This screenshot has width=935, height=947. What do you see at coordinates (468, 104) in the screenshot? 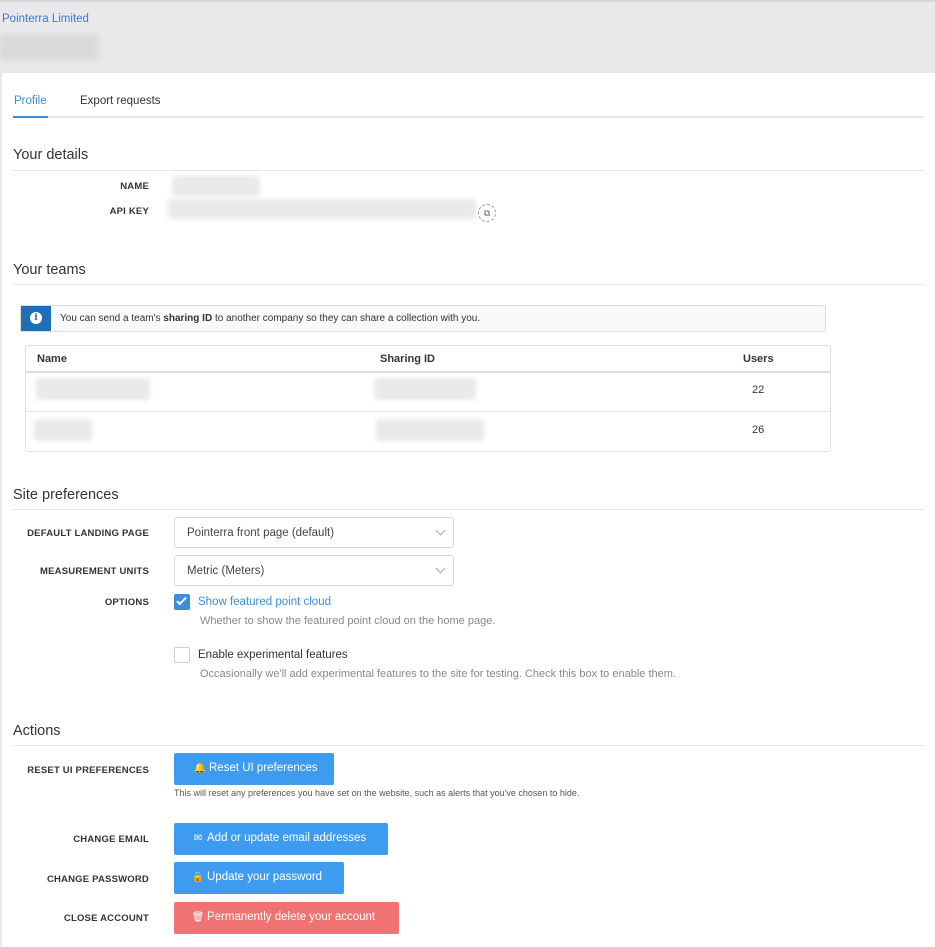
I see `tab-bar: Profile Export requests` at bounding box center [468, 104].